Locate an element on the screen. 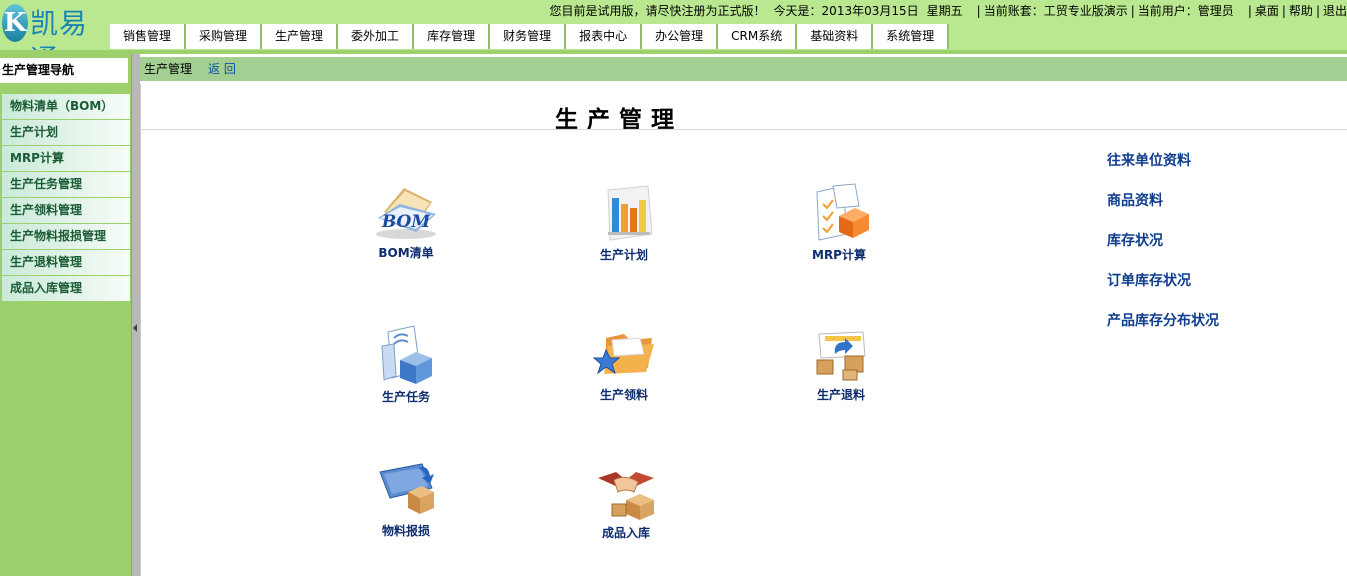 This screenshot has width=1347, height=576. bom-icon: BOM is located at coordinates (406, 213).